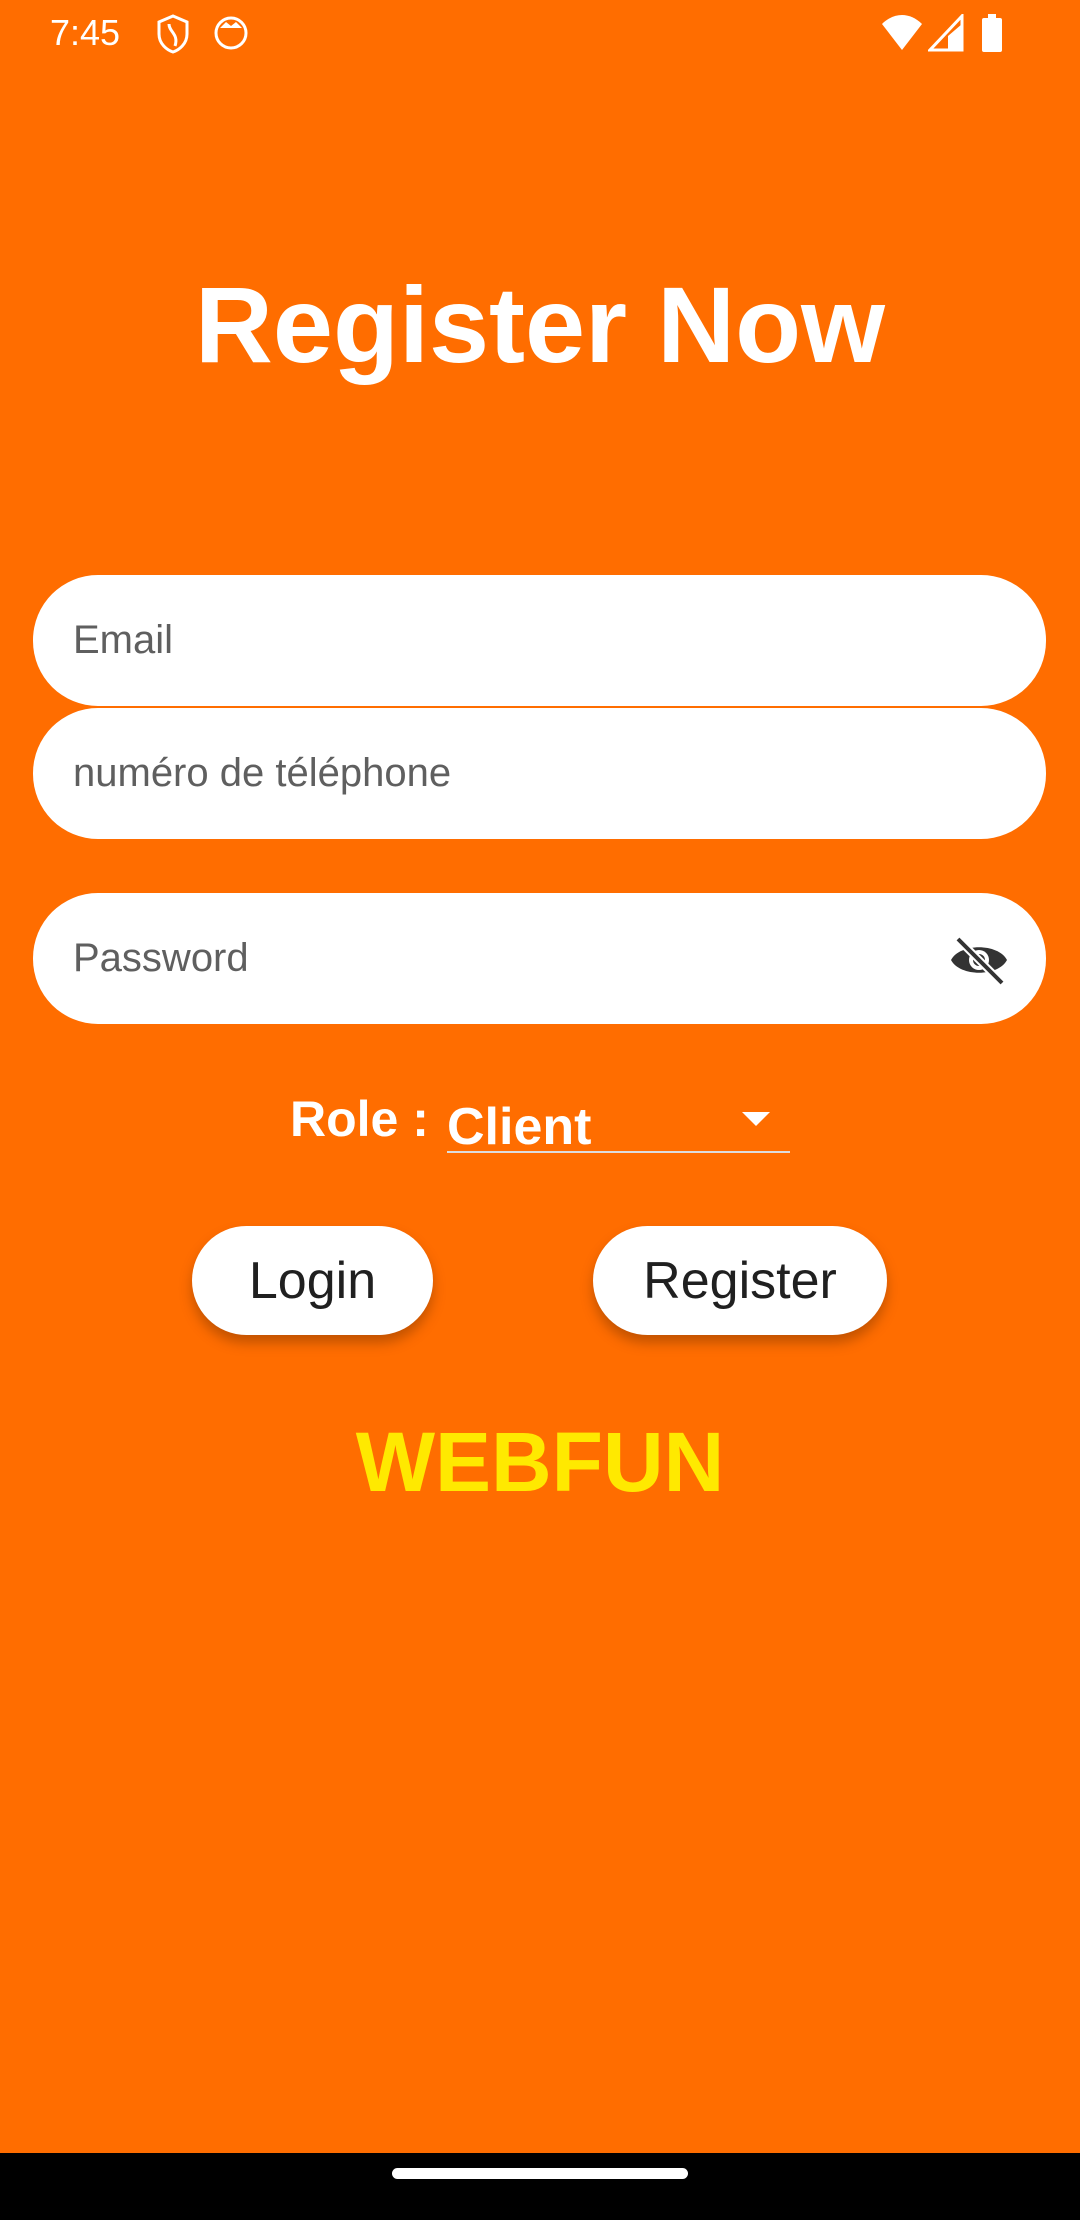  What do you see at coordinates (173, 34) in the screenshot?
I see `shield-icon` at bounding box center [173, 34].